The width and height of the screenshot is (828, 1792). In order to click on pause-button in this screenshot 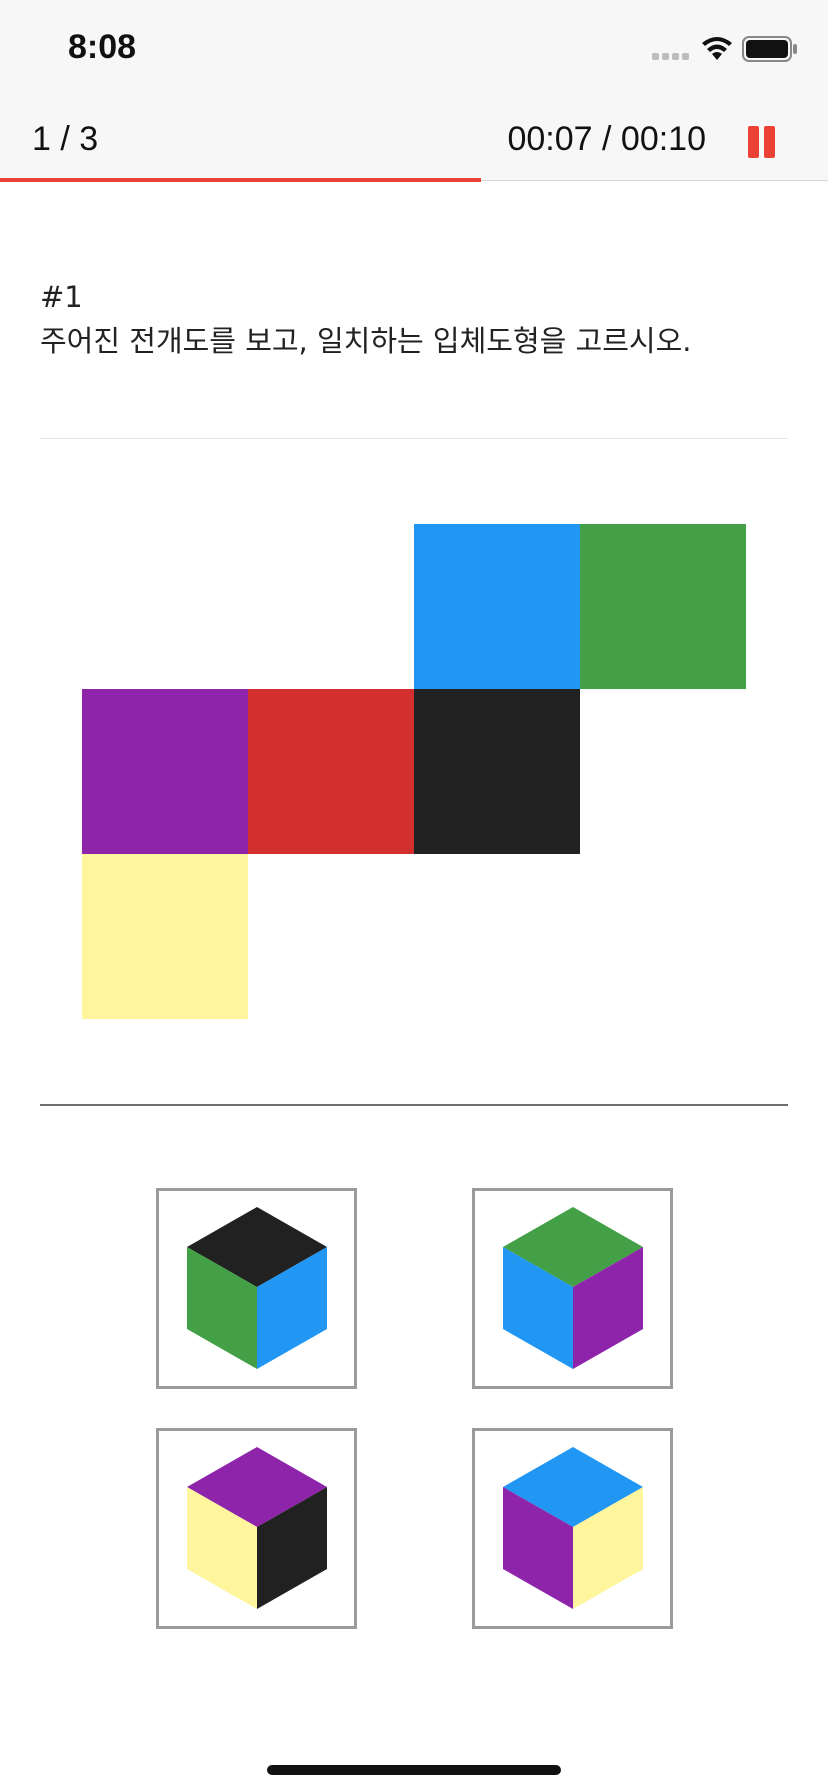, I will do `click(762, 142)`.